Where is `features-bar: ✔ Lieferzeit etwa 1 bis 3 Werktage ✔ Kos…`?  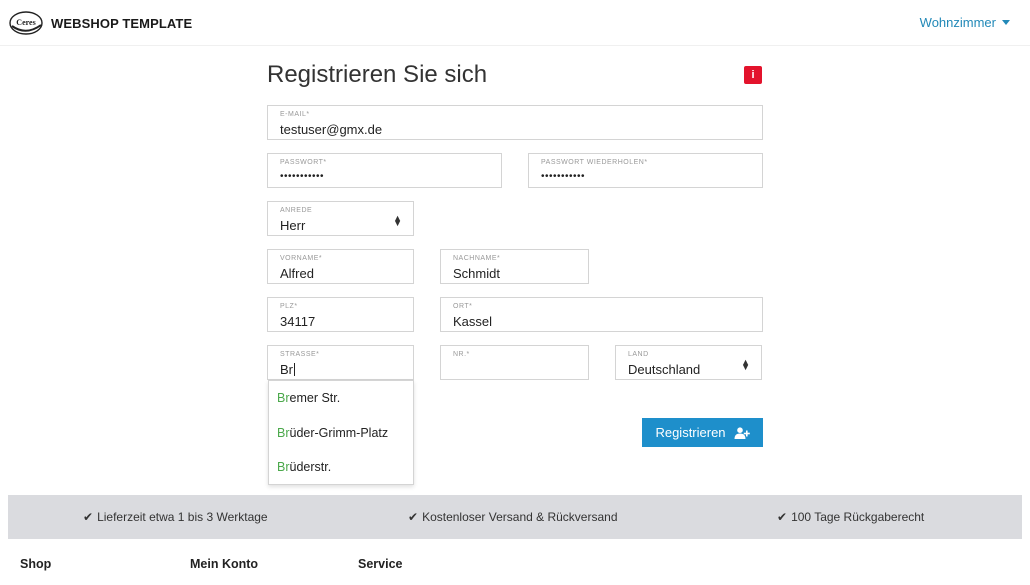
features-bar: ✔ Lieferzeit etwa 1 bis 3 Werktage ✔ Kos… is located at coordinates (515, 517).